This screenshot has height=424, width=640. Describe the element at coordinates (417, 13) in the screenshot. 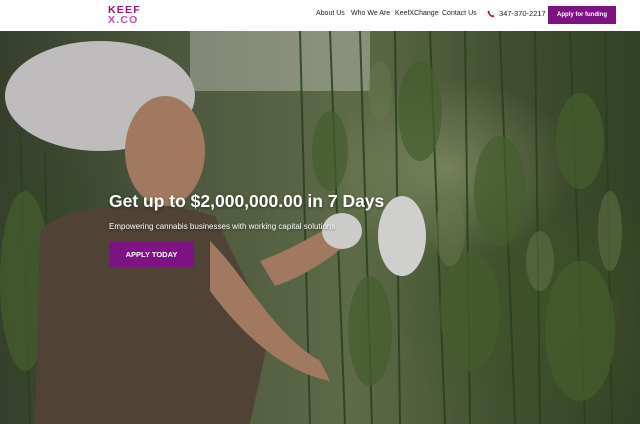

I see `nav-keefxchange: KeefXChange` at that location.